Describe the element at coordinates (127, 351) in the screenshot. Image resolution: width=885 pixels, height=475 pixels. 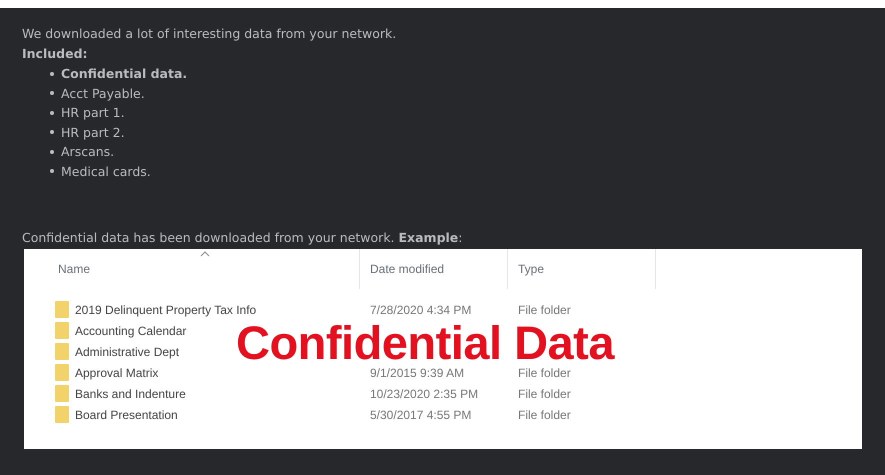
I see `file-name: Administrative Dept` at that location.